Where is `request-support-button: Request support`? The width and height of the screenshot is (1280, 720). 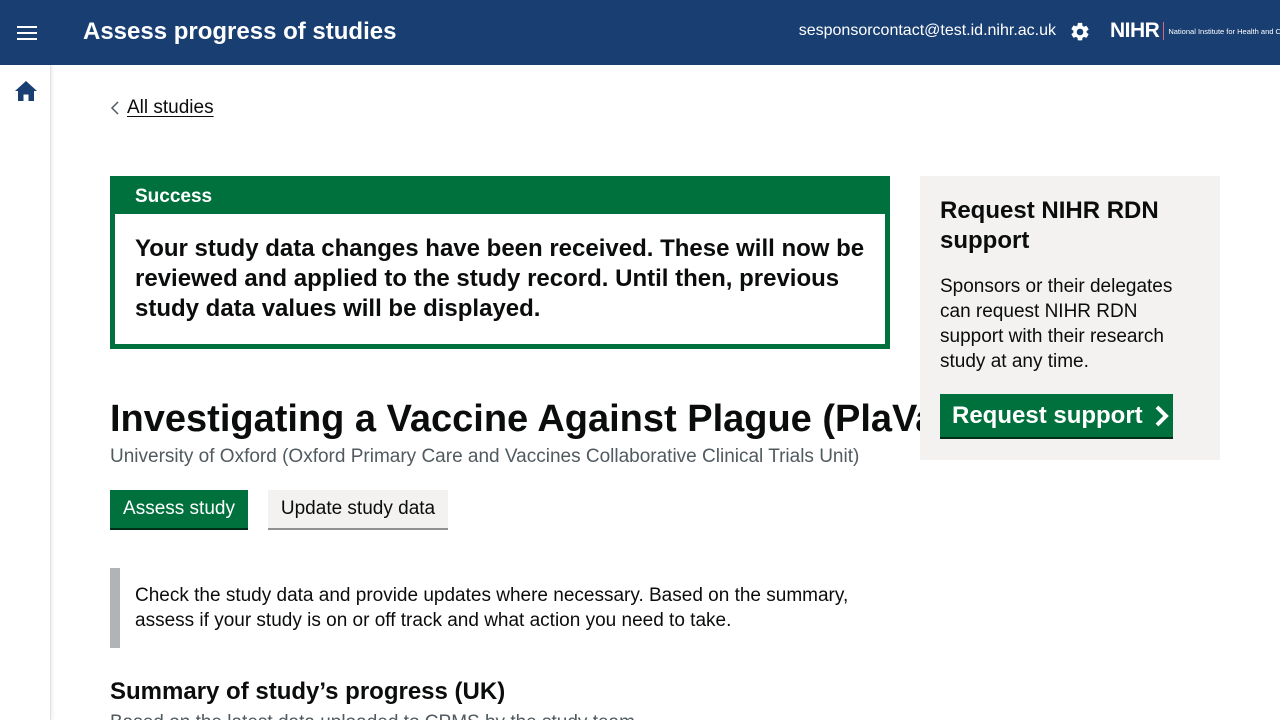
request-support-button: Request support is located at coordinates (1056, 416).